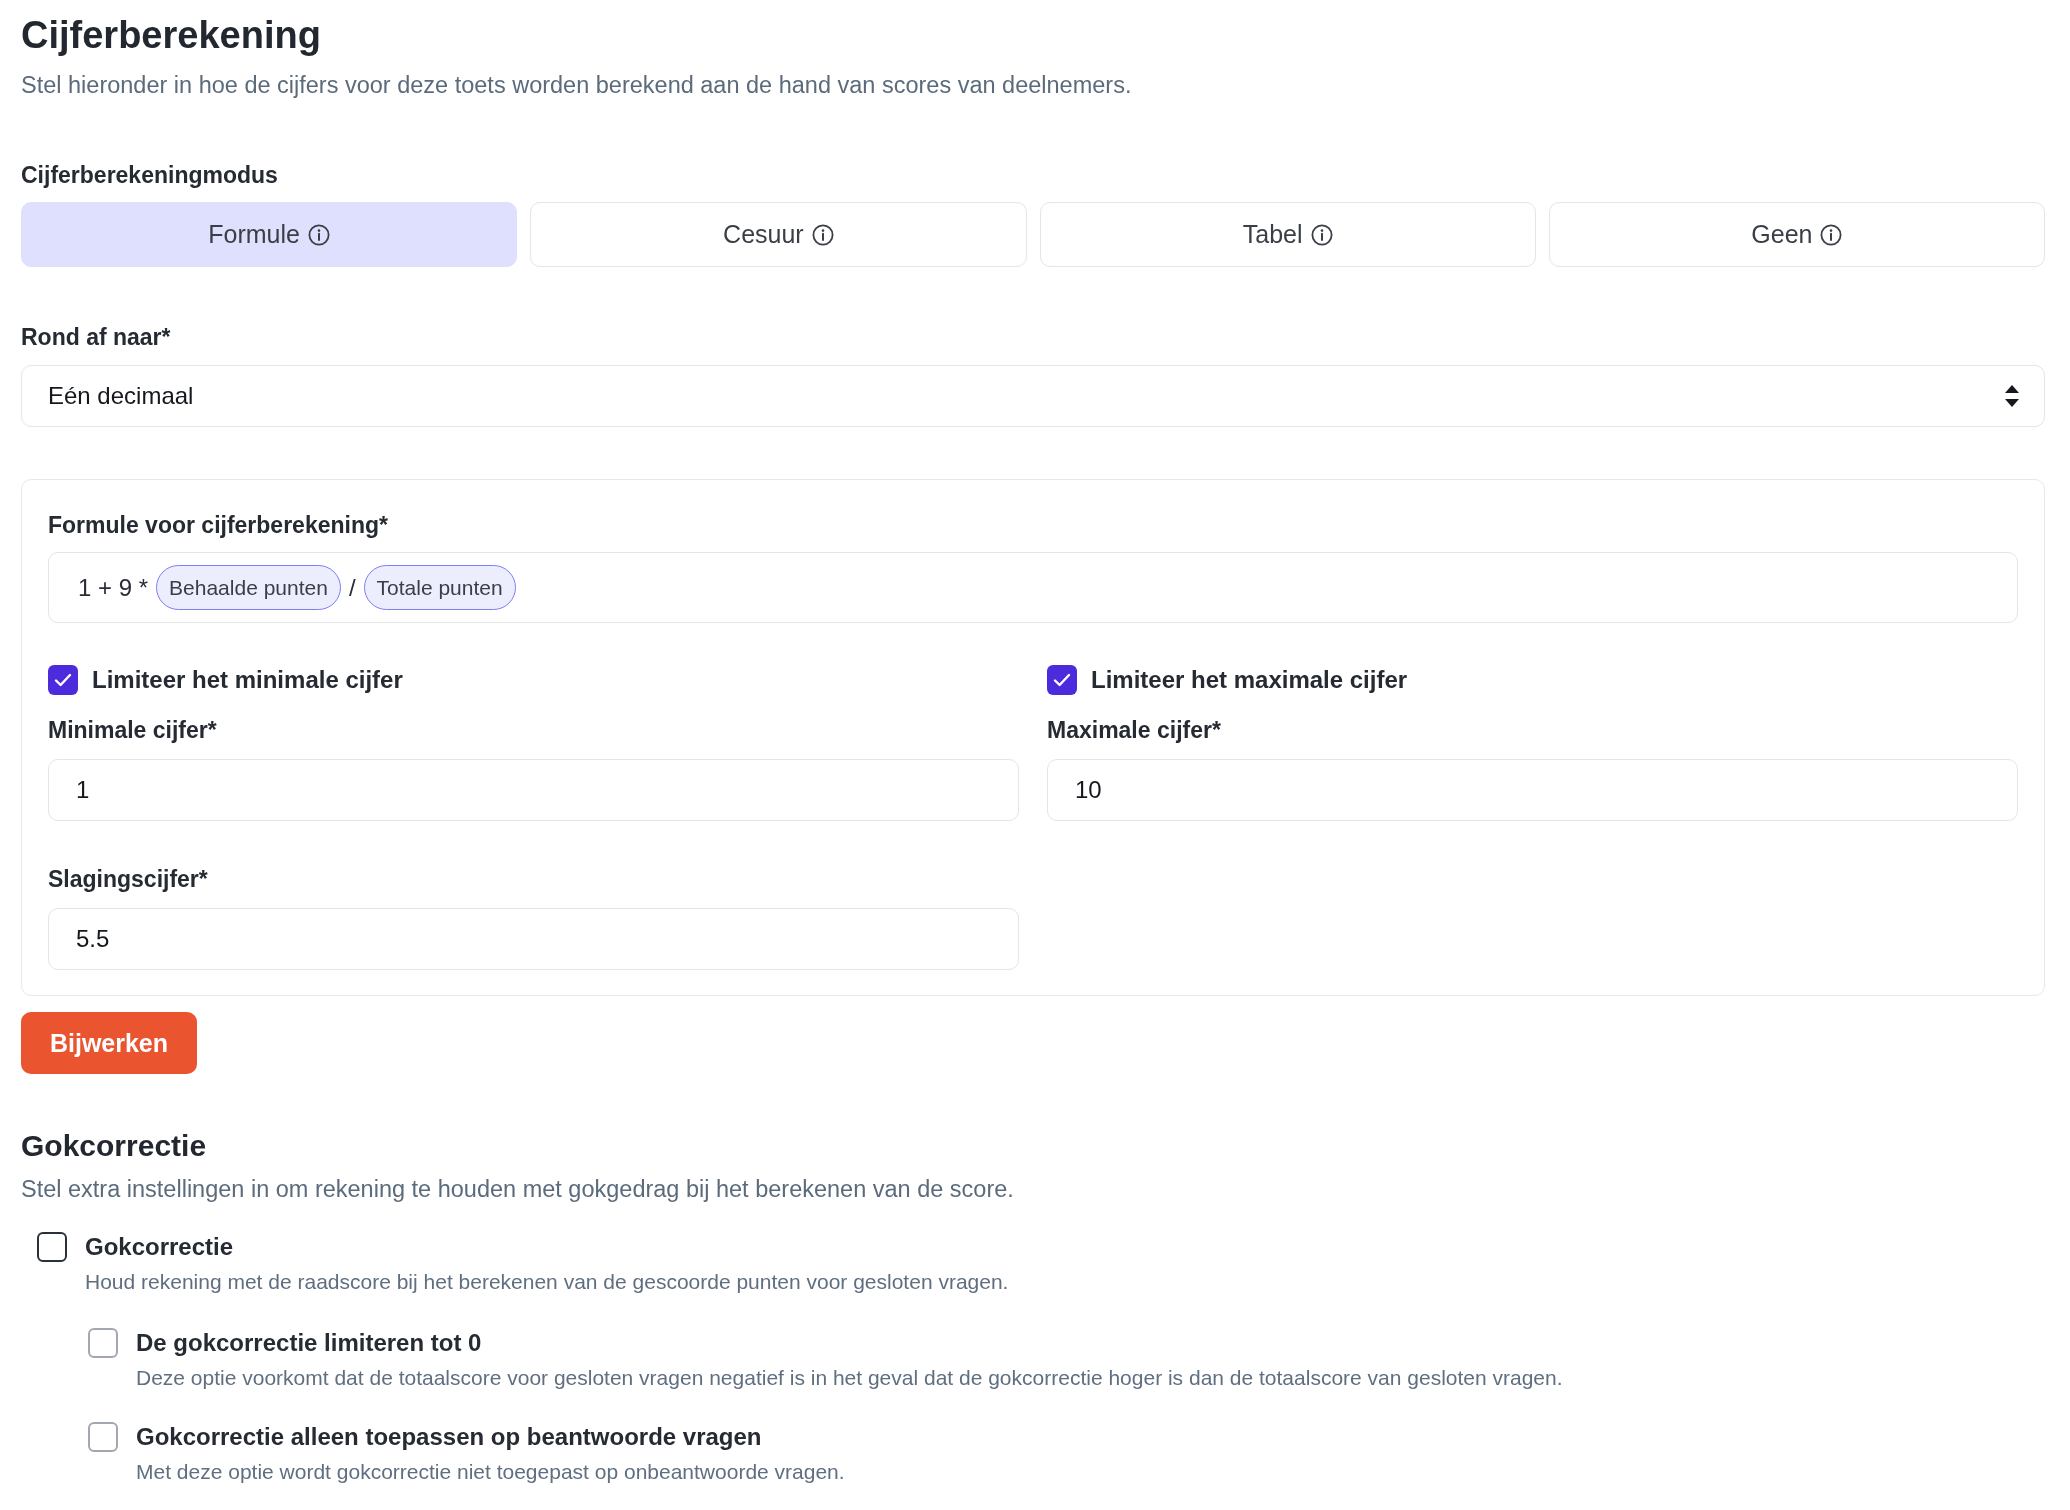 The height and width of the screenshot is (1510, 2070). What do you see at coordinates (1033, 587) in the screenshot?
I see `formula-field: 1 + 9 * Behaalde punten / Totale punten` at bounding box center [1033, 587].